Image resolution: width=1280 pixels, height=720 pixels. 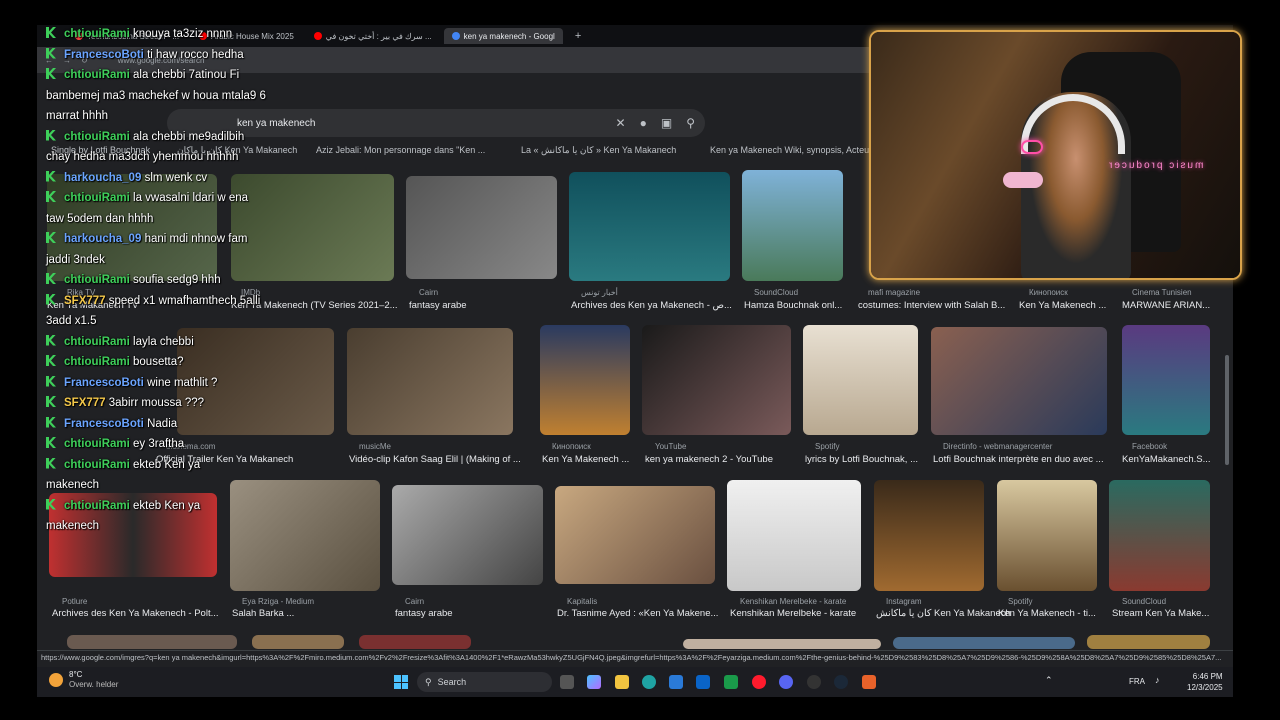 I want to click on image-caption: Ken ya Makenech Wiki, synopsis, Acteur, so click(x=791, y=150).